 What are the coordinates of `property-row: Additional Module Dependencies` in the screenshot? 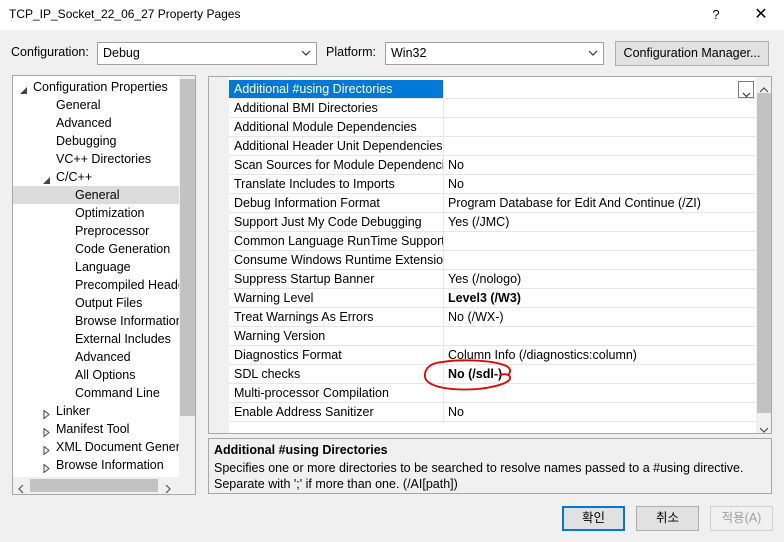 It's located at (492, 127).